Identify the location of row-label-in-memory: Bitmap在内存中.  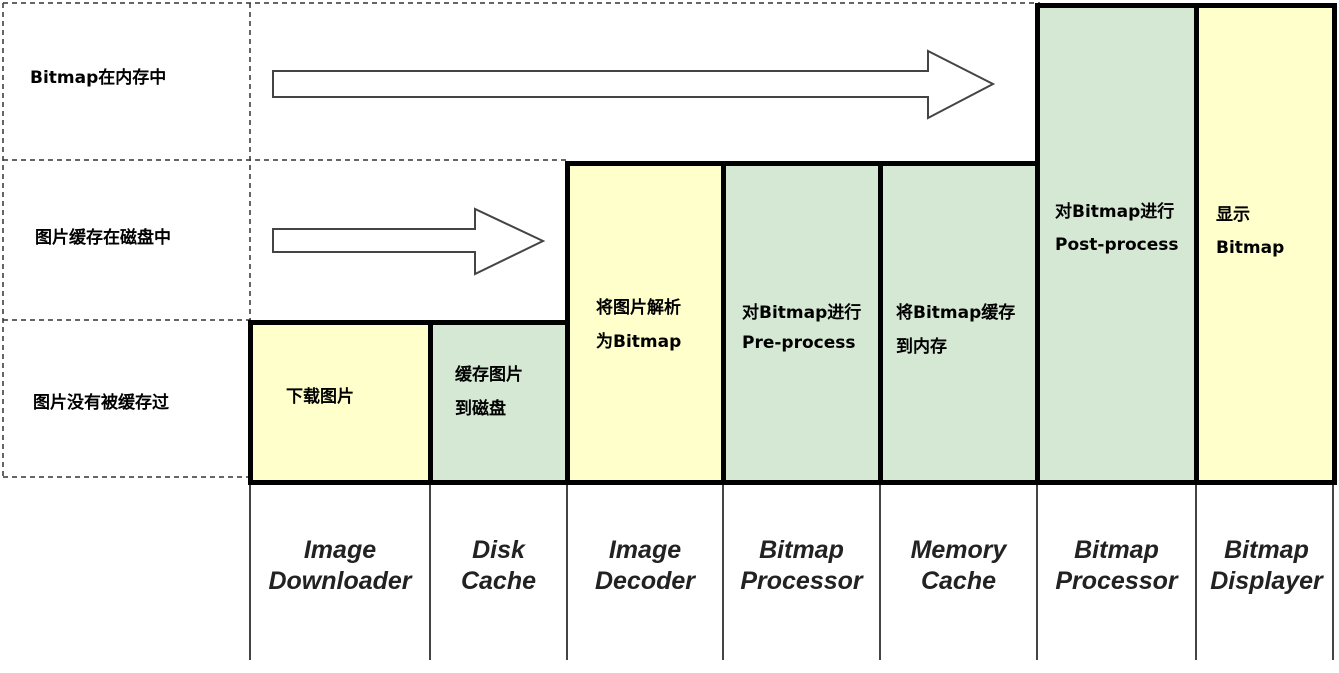
(98, 78).